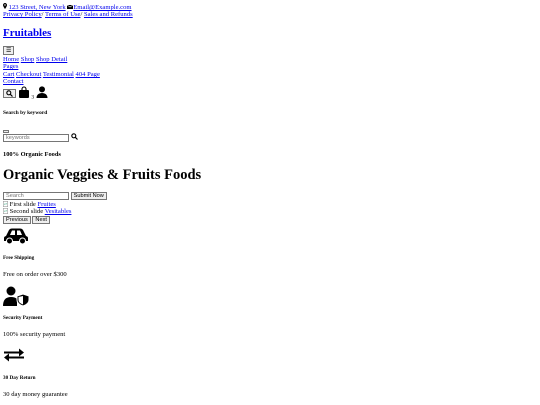 This screenshot has width=540, height=405. Describe the element at coordinates (33, 97) in the screenshot. I see `cart-count-badge: 3` at that location.